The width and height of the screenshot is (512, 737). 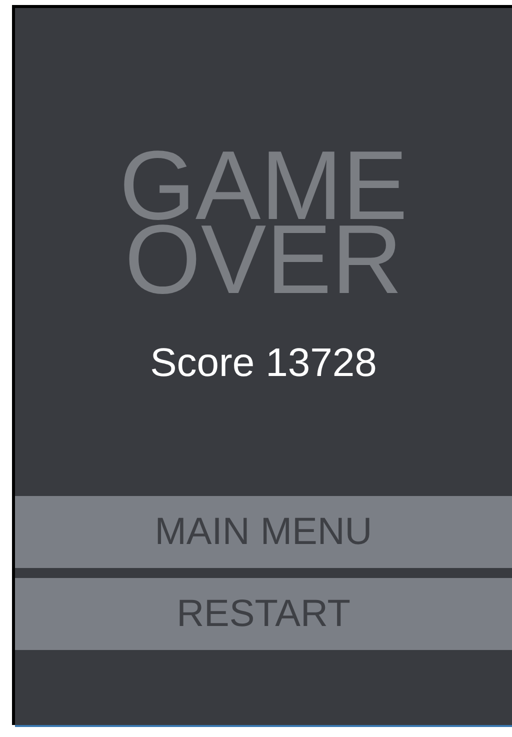 I want to click on game-over-title: GAME OVER, so click(x=263, y=222).